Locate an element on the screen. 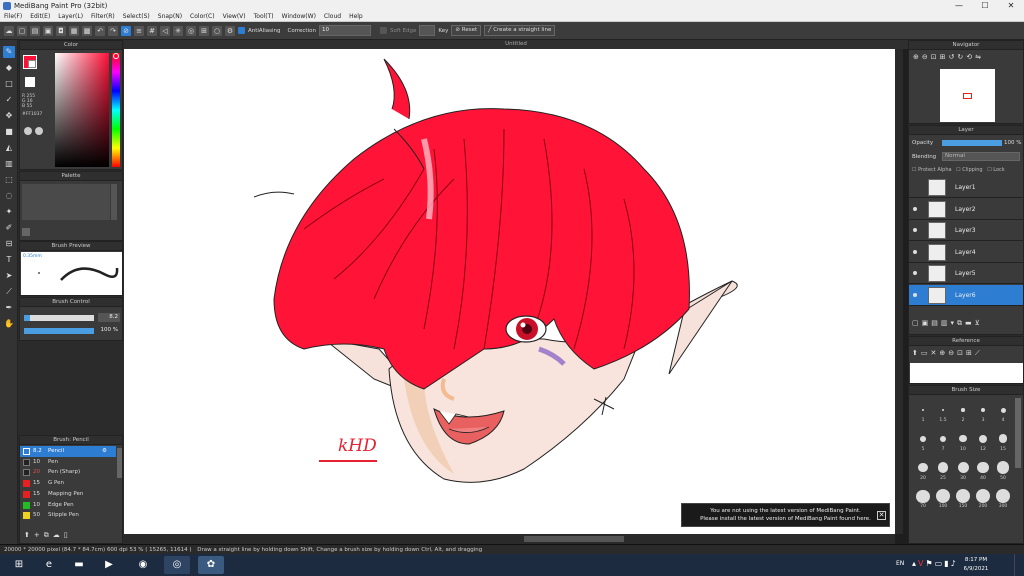 This screenshot has width=1024, height=576. hscroll-thumb is located at coordinates (574, 539).